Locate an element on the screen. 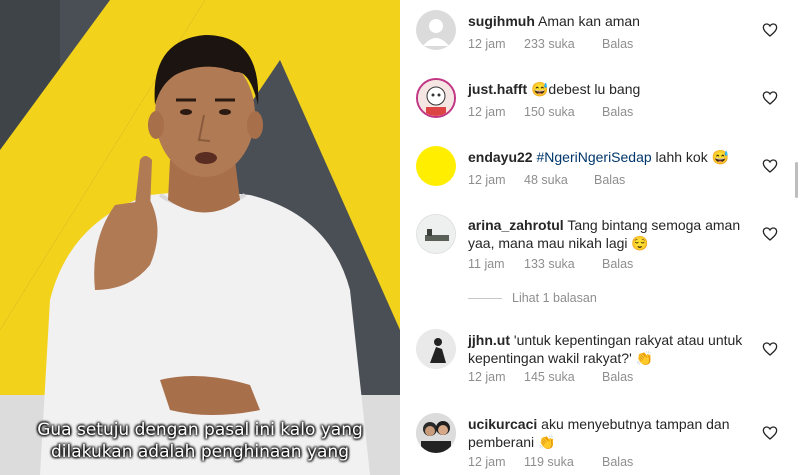 This screenshot has height=475, width=800. comment-username: arina_zahrotul is located at coordinates (516, 225).